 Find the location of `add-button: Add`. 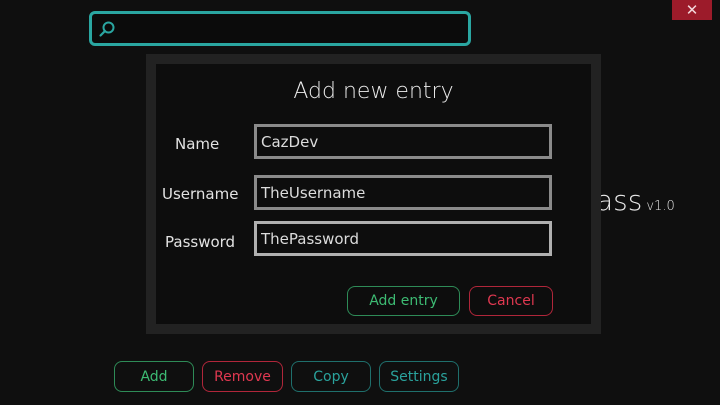

add-button: Add is located at coordinates (154, 376).